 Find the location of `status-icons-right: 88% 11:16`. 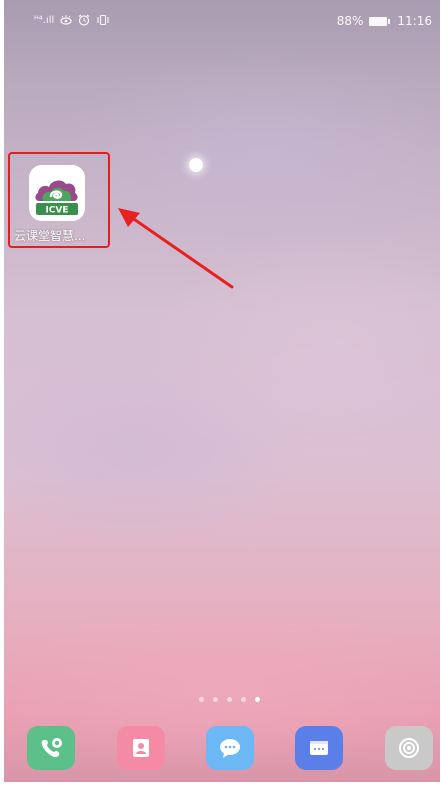

status-icons-right: 88% 11:16 is located at coordinates (384, 21).